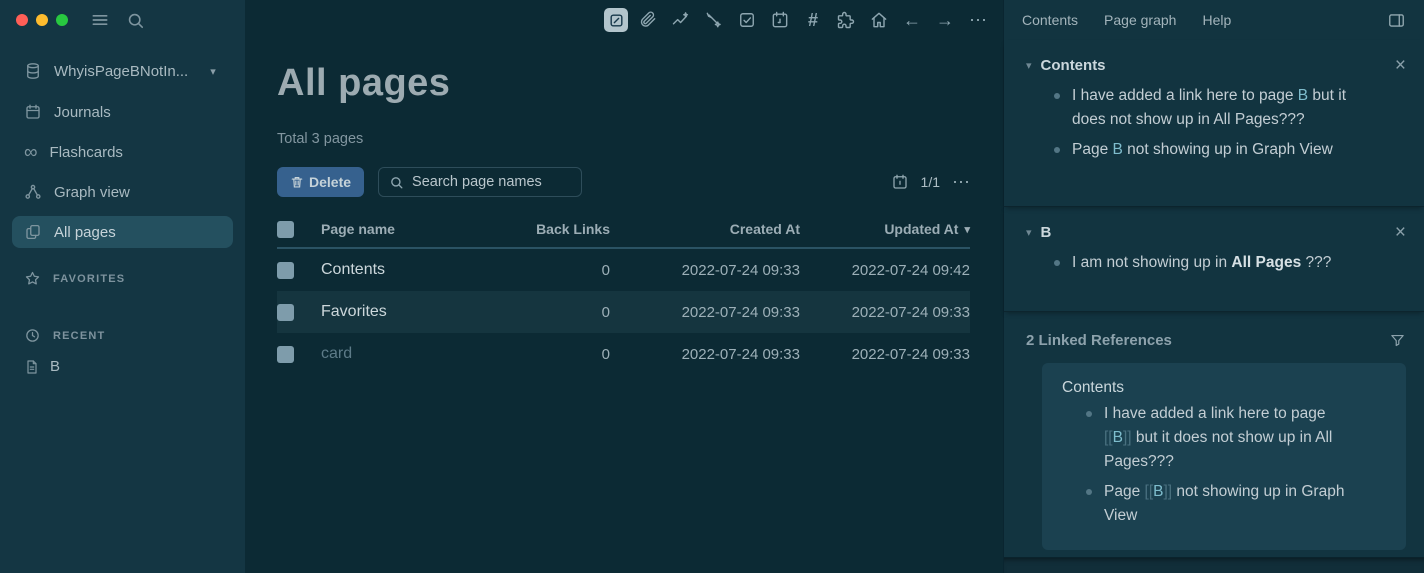 The width and height of the screenshot is (1424, 573). I want to click on updated-at-value: 2022-07-24 09:42, so click(910, 270).